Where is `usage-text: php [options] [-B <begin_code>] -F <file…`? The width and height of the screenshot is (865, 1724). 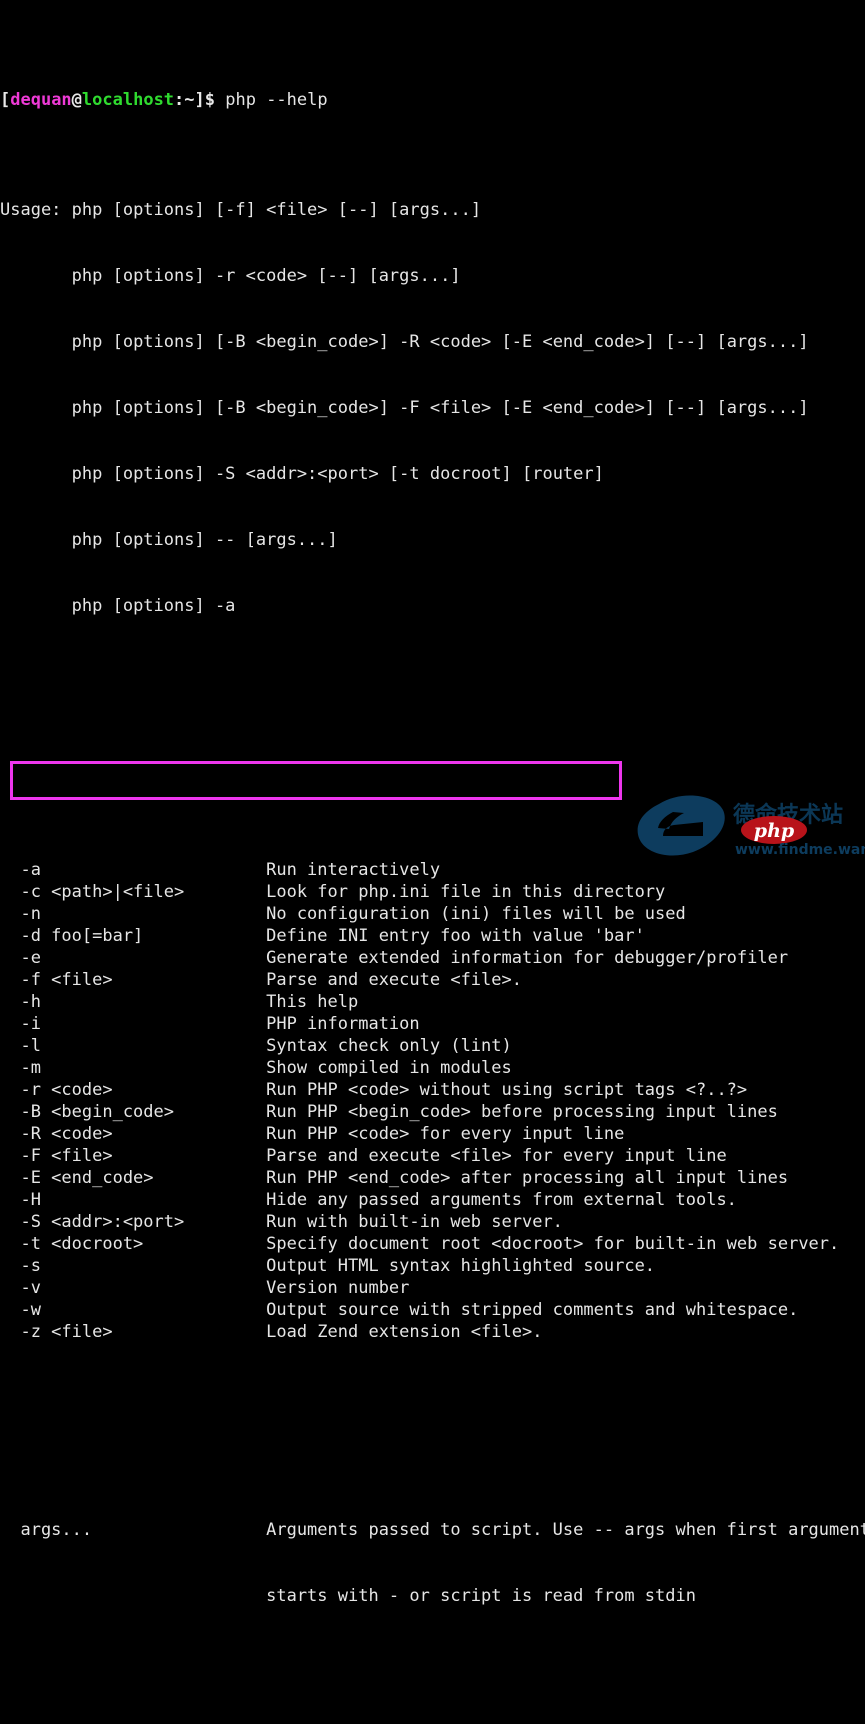
usage-text: php [options] [-B <begin_code>] -F <file… is located at coordinates (440, 408).